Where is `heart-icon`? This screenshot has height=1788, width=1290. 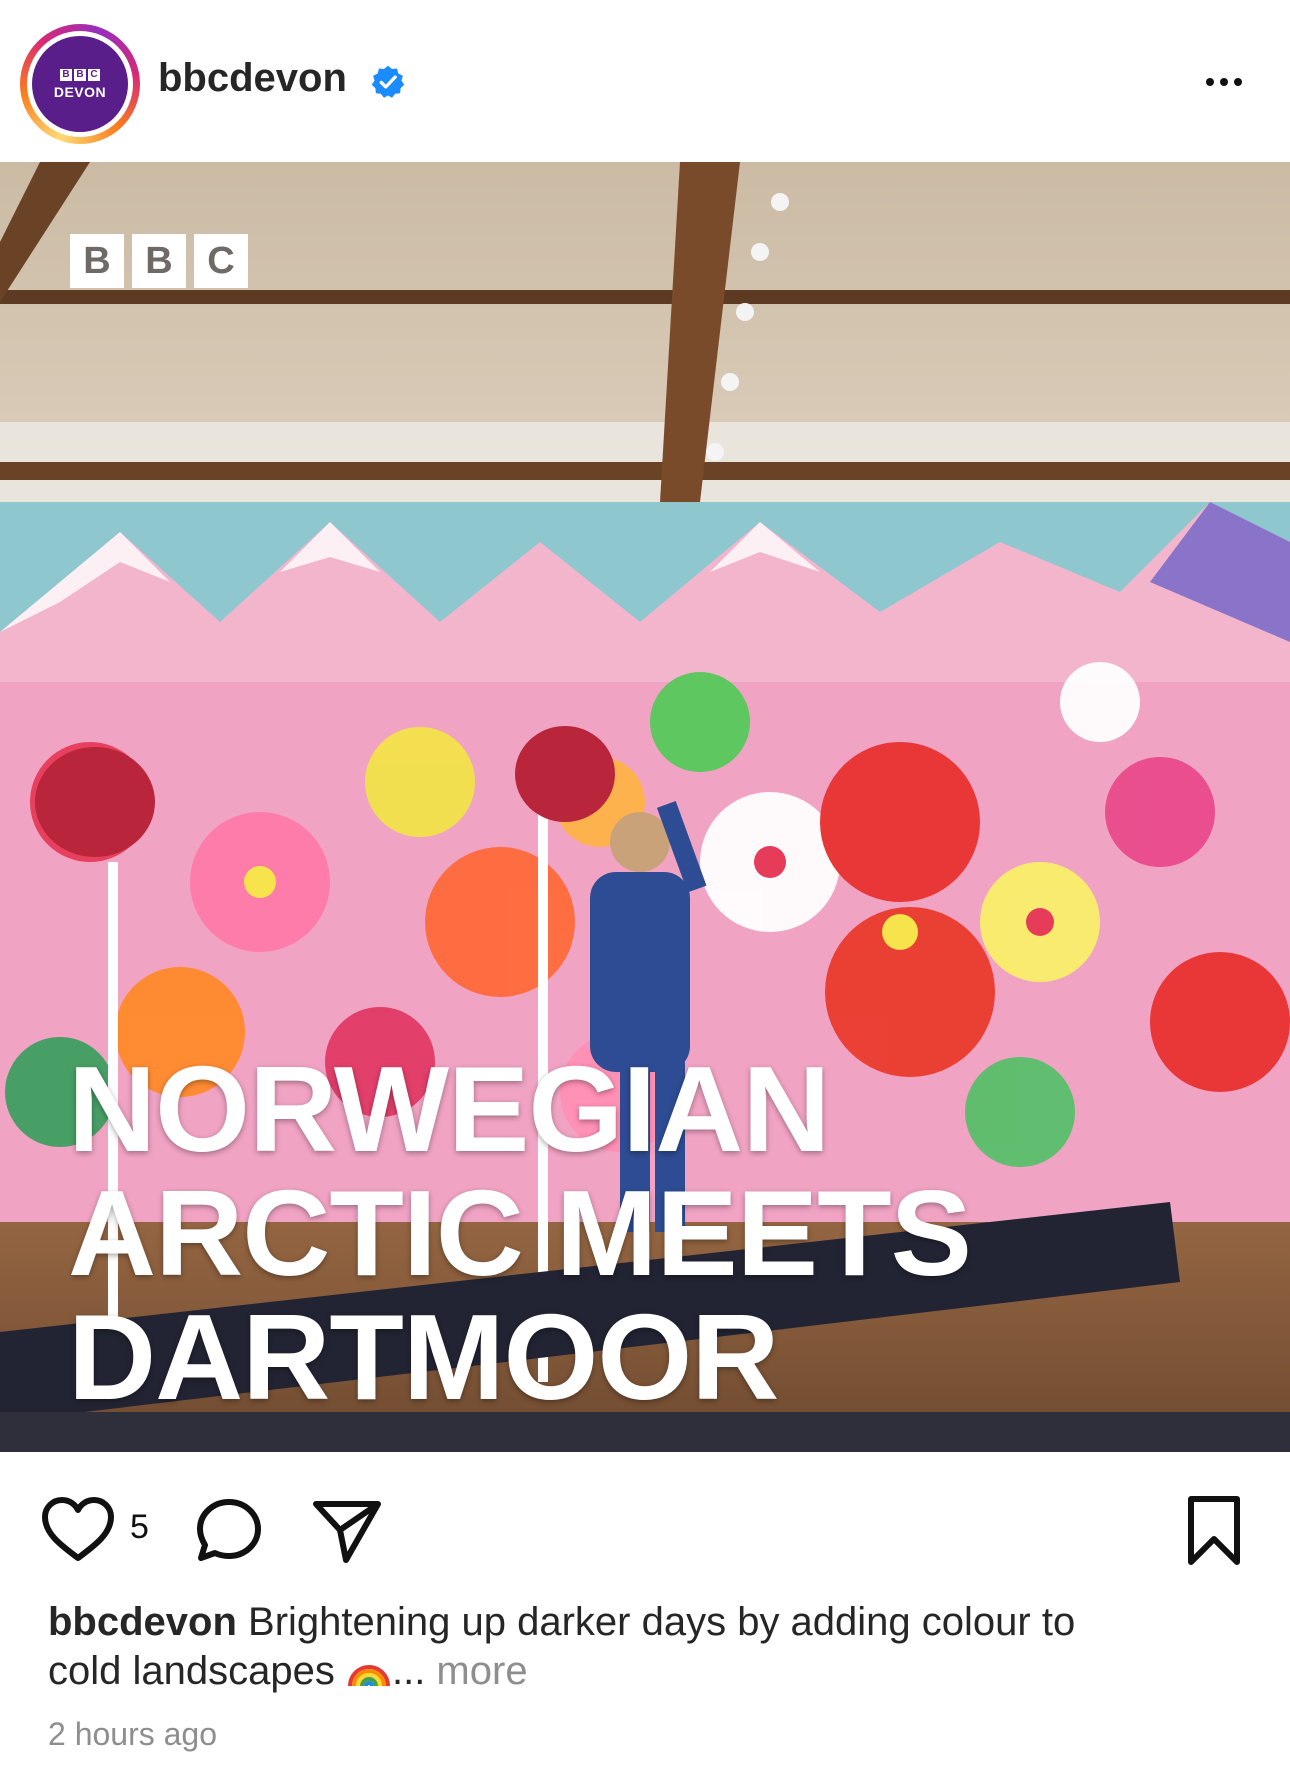 heart-icon is located at coordinates (78, 1530).